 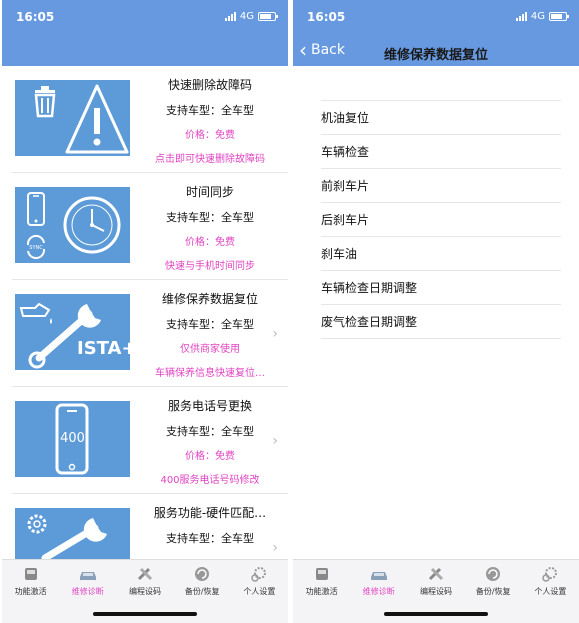 I want to click on svg-text: SYNC, so click(x=36, y=248).